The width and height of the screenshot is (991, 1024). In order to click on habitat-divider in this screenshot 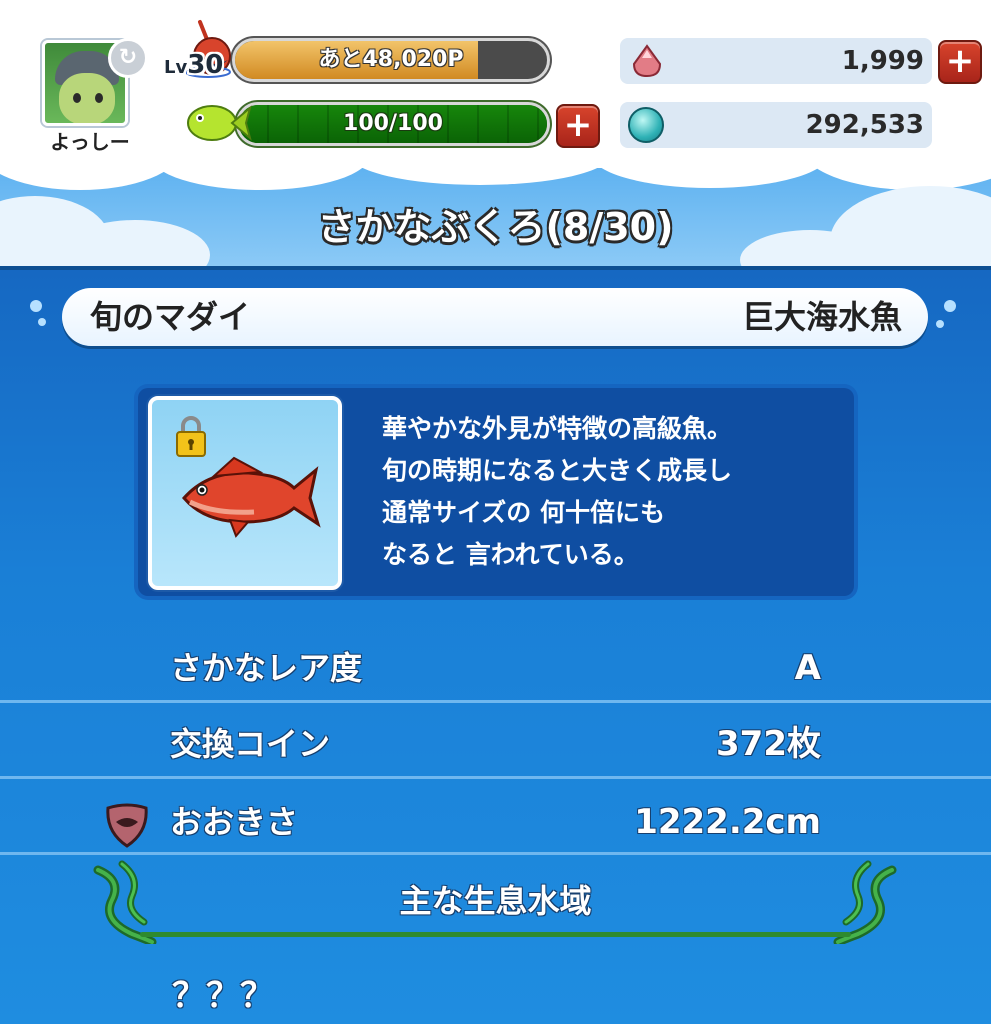, I will do `click(495, 934)`.